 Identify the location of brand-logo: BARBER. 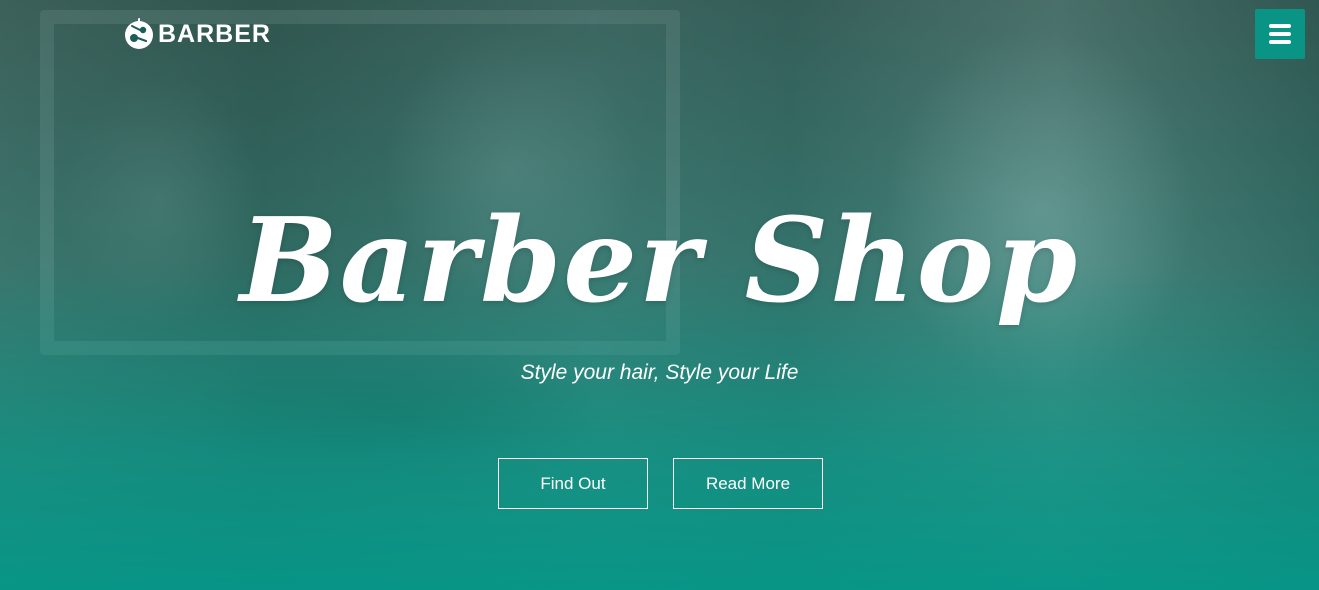
(196, 34).